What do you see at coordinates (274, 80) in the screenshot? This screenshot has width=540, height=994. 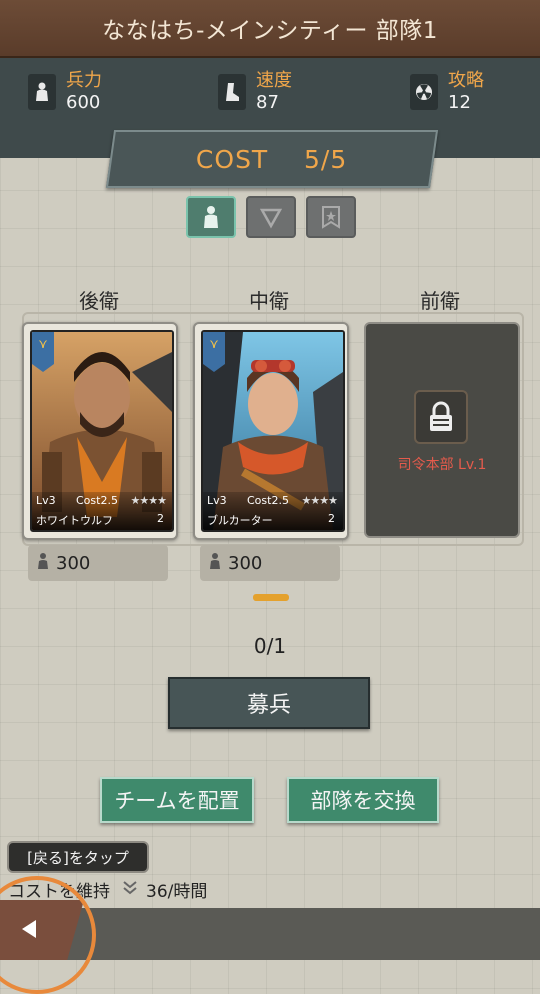 I see `stat-speed-label: 速度` at bounding box center [274, 80].